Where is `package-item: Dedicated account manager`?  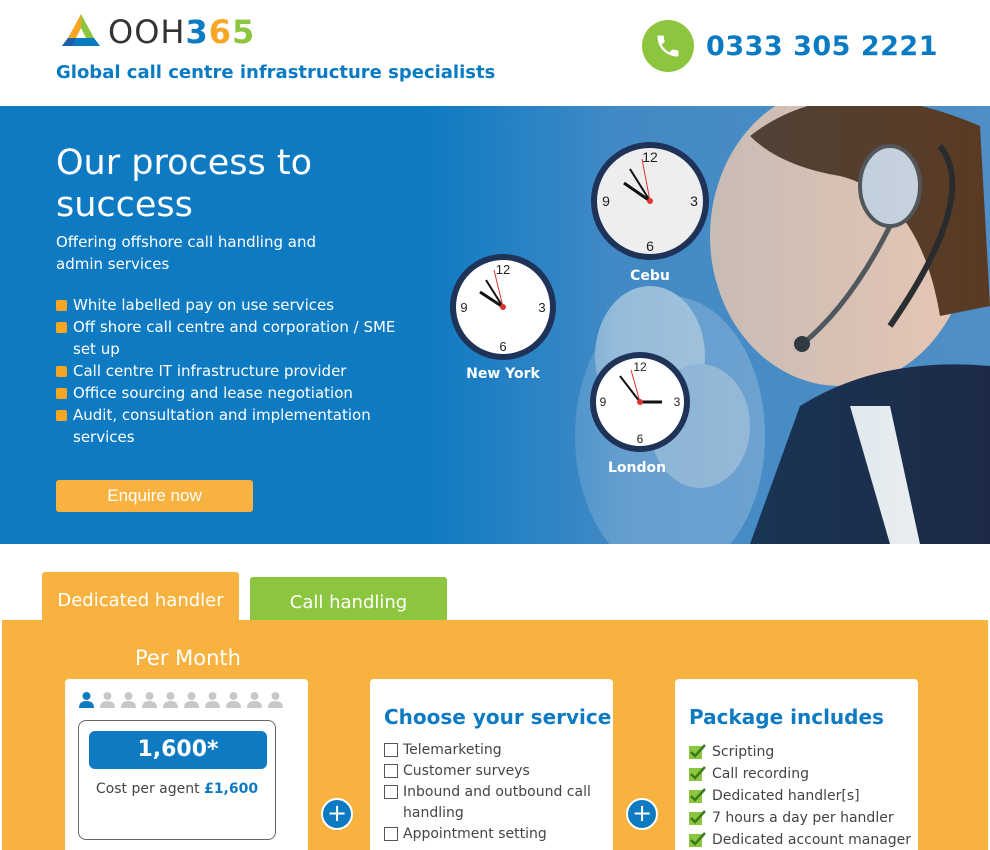
package-item: Dedicated account manager is located at coordinates (801, 839).